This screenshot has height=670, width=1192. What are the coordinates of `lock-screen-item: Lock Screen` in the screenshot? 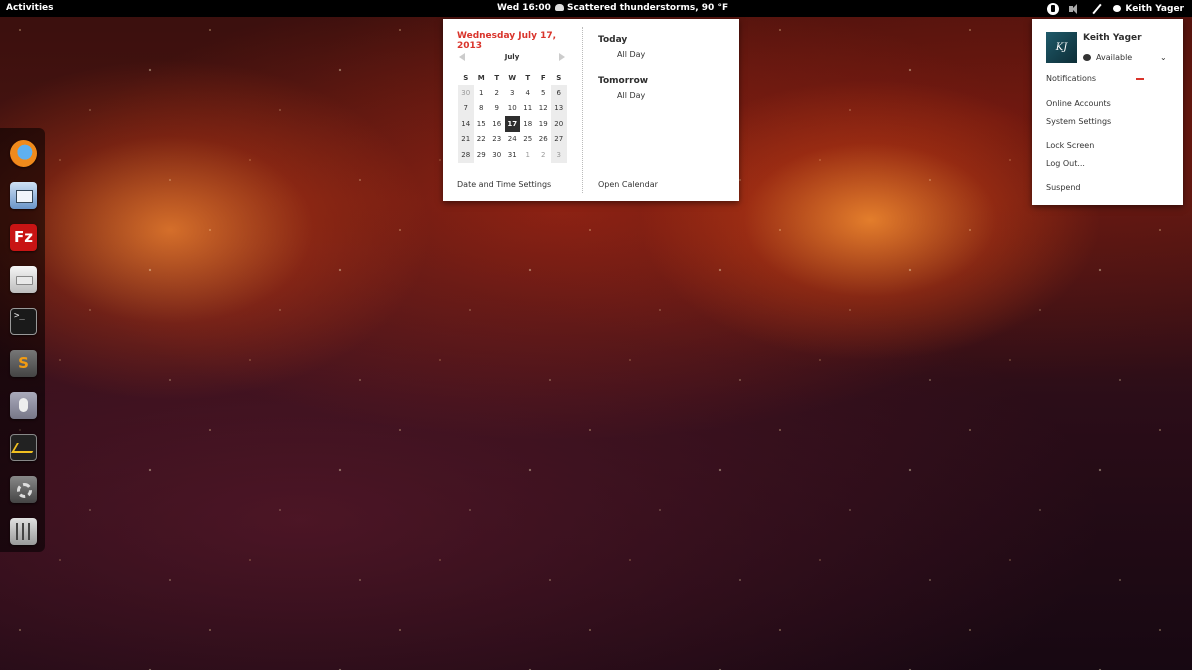 It's located at (1070, 145).